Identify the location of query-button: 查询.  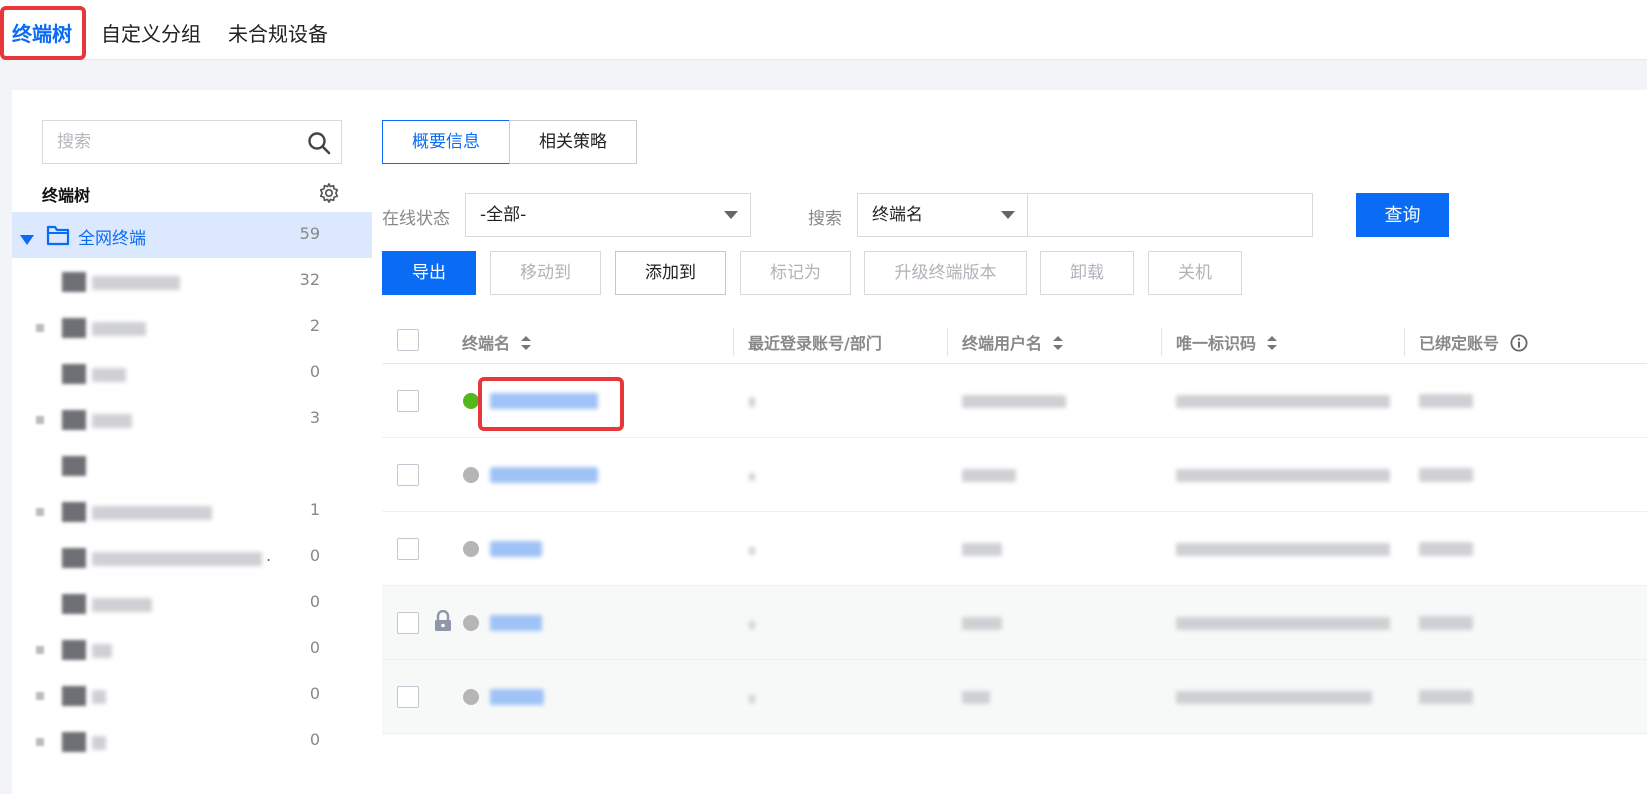
(1402, 215).